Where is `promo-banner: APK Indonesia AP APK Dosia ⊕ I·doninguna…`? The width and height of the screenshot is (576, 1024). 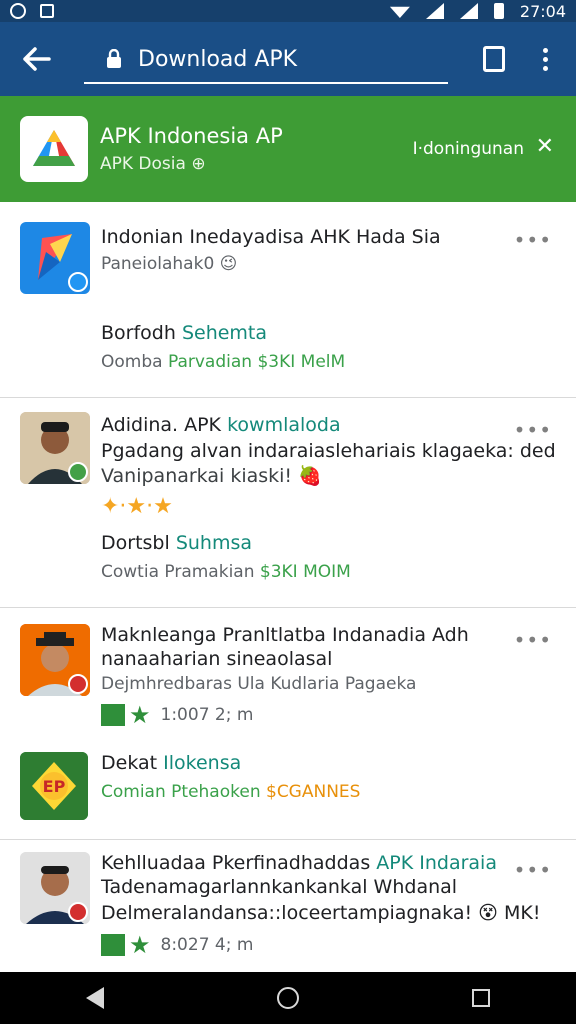
promo-banner: APK Indonesia AP APK Dosia ⊕ I·doninguna… is located at coordinates (288, 149).